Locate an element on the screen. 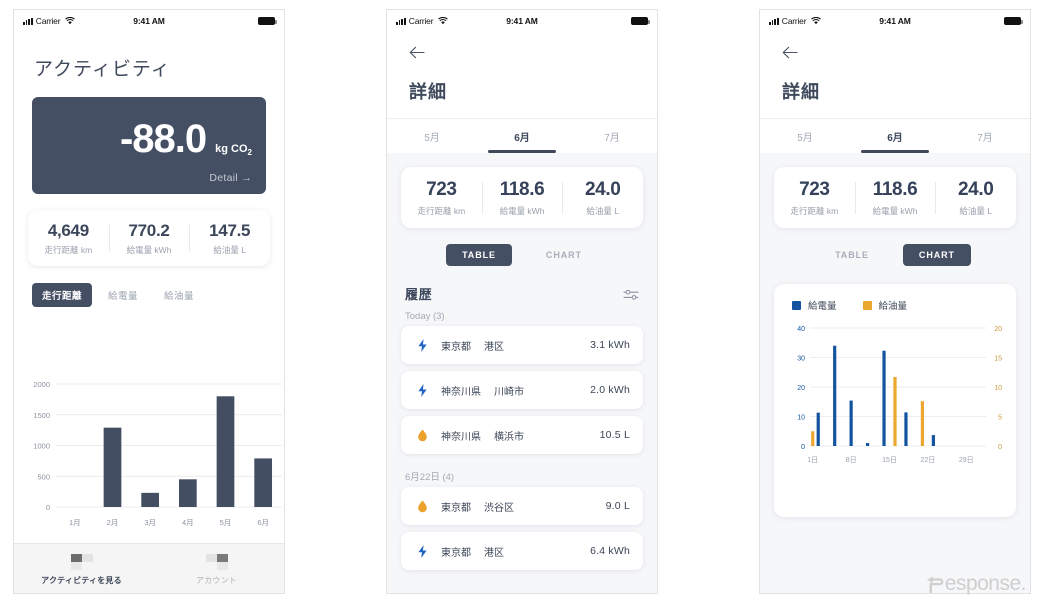 This screenshot has height=608, width=1042. page-title: 詳細 is located at coordinates (428, 92).